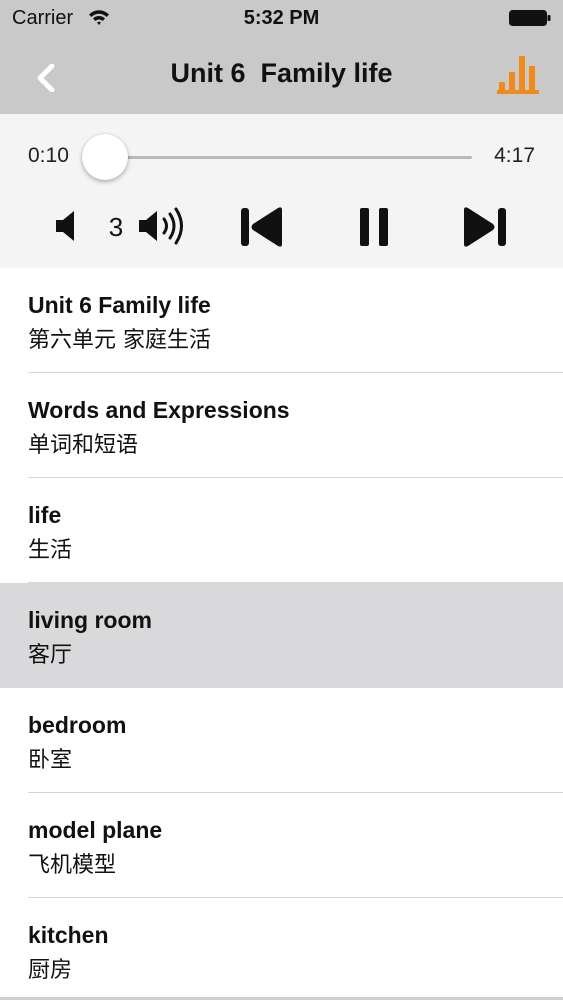 The height and width of the screenshot is (1000, 563). I want to click on item-english: living room, so click(90, 620).